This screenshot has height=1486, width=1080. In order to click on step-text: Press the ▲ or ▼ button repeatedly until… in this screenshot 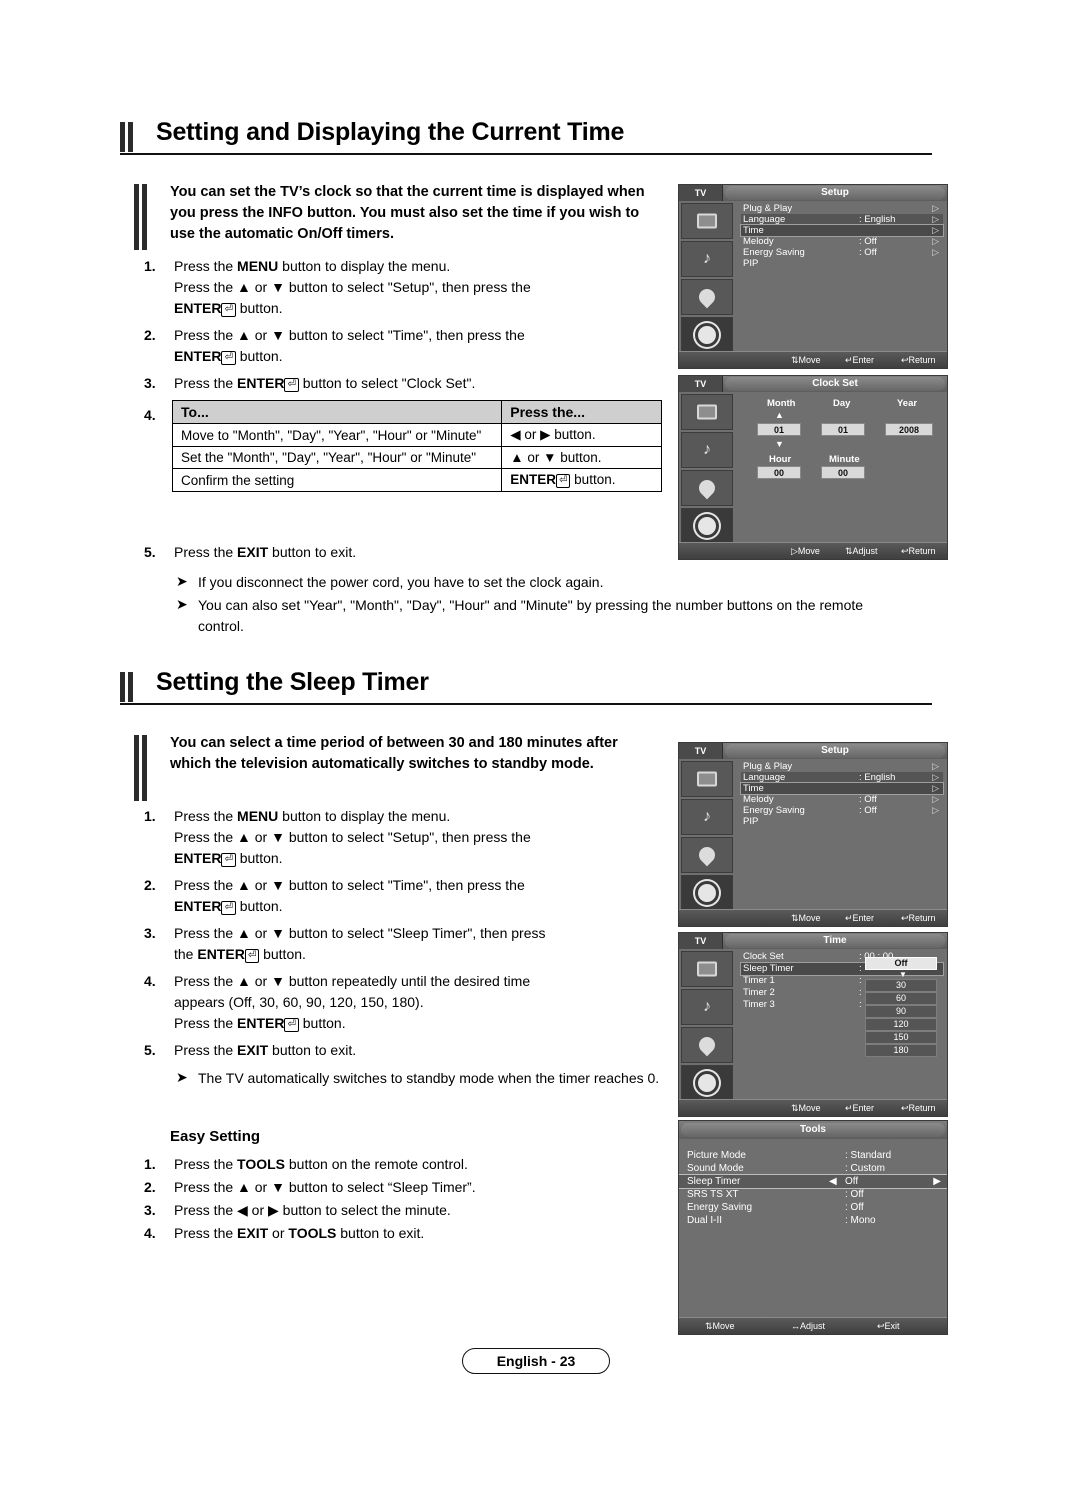, I will do `click(352, 1002)`.